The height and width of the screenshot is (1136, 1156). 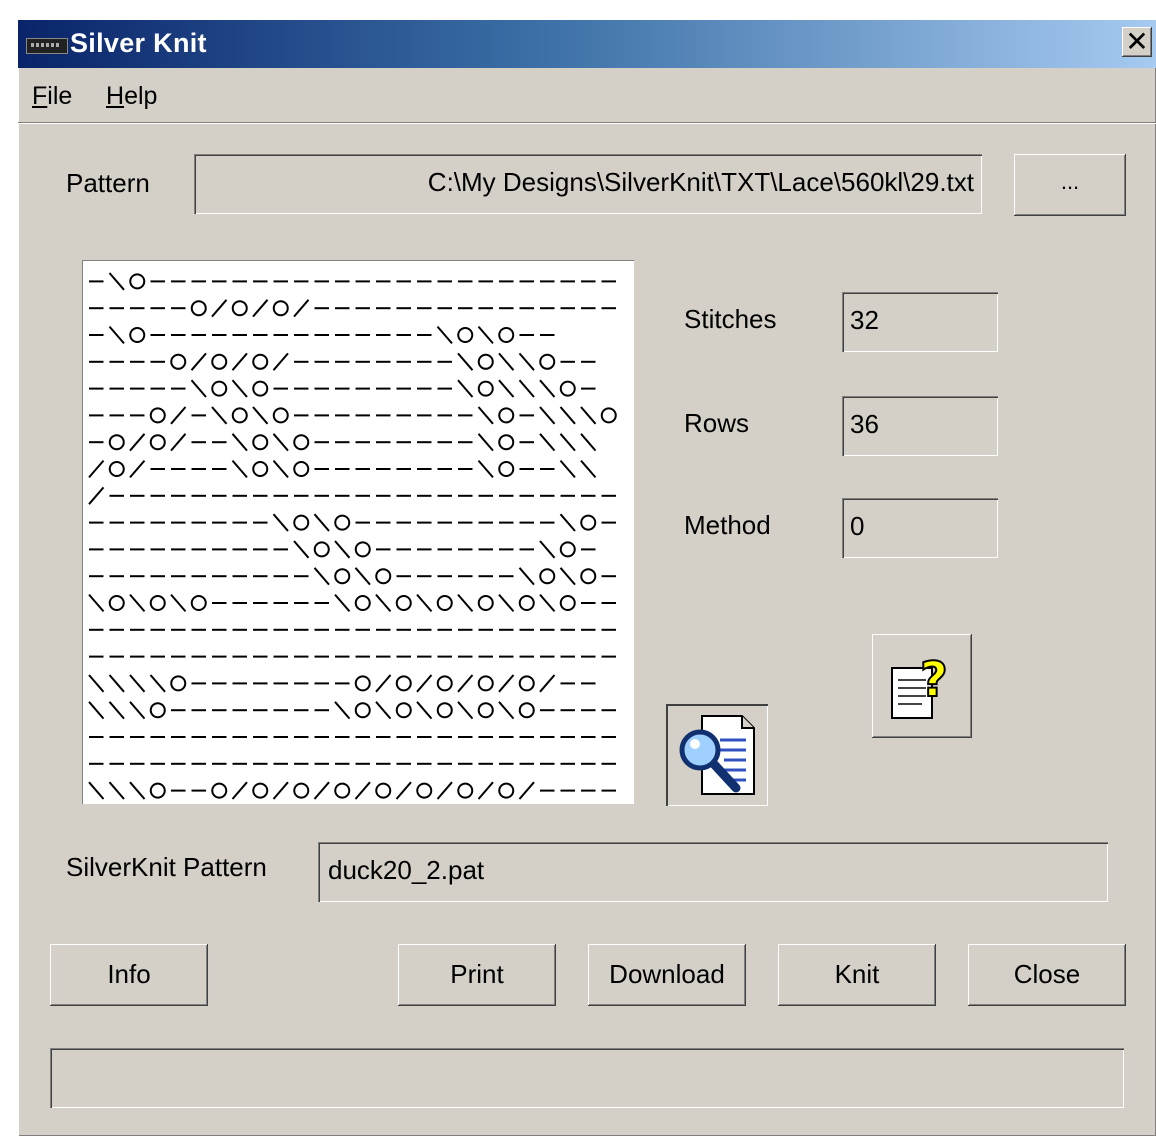 I want to click on silverknit-pattern-label: SilverKnit Pattern, so click(x=166, y=867).